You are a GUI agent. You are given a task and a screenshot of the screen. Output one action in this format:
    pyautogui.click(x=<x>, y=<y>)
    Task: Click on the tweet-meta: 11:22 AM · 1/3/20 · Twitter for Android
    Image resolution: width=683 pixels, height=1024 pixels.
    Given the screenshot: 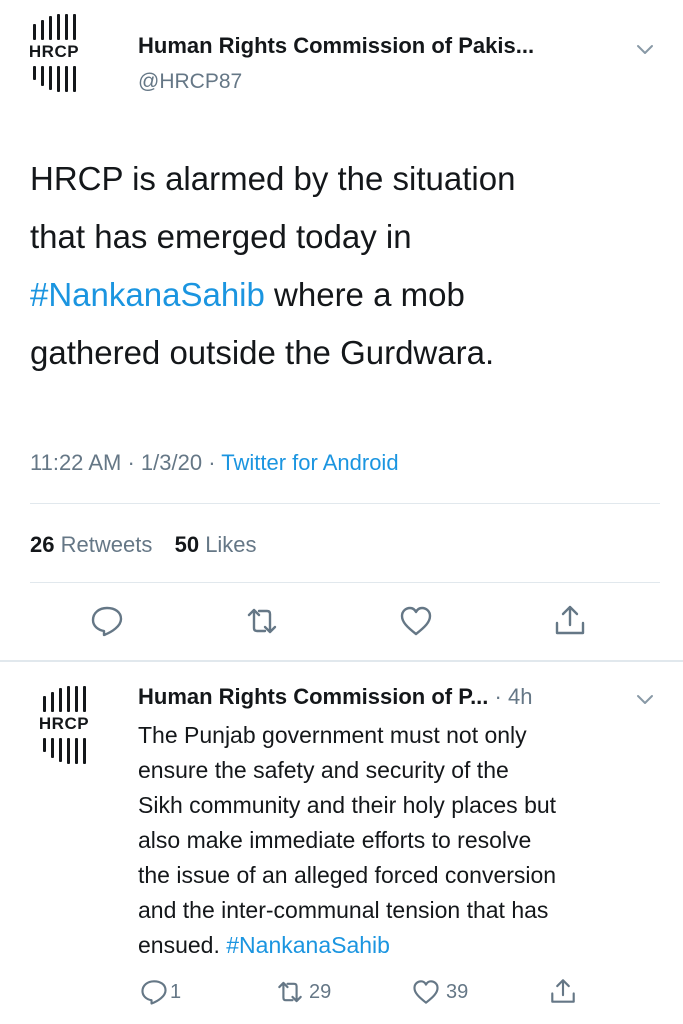 What is the action you would take?
    pyautogui.click(x=214, y=462)
    